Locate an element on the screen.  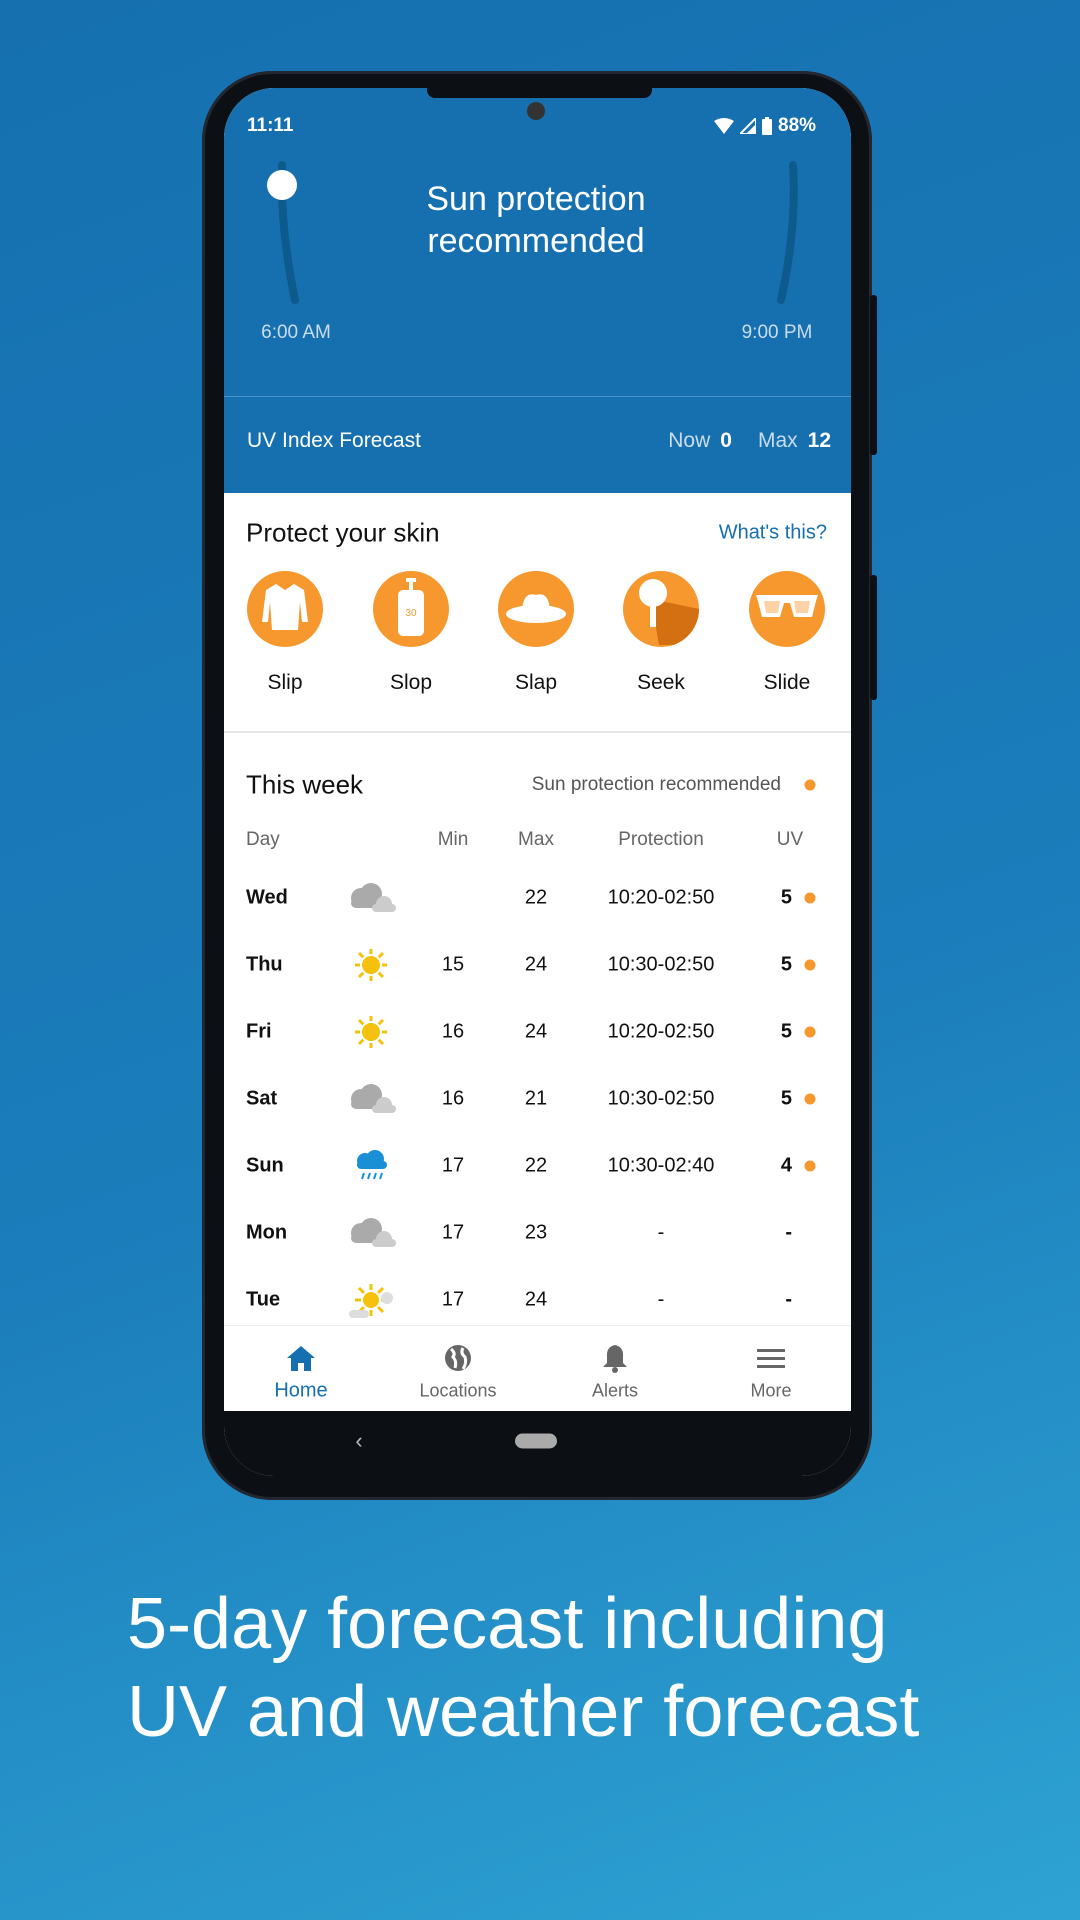
day-cell: Mon is located at coordinates (267, 1232).